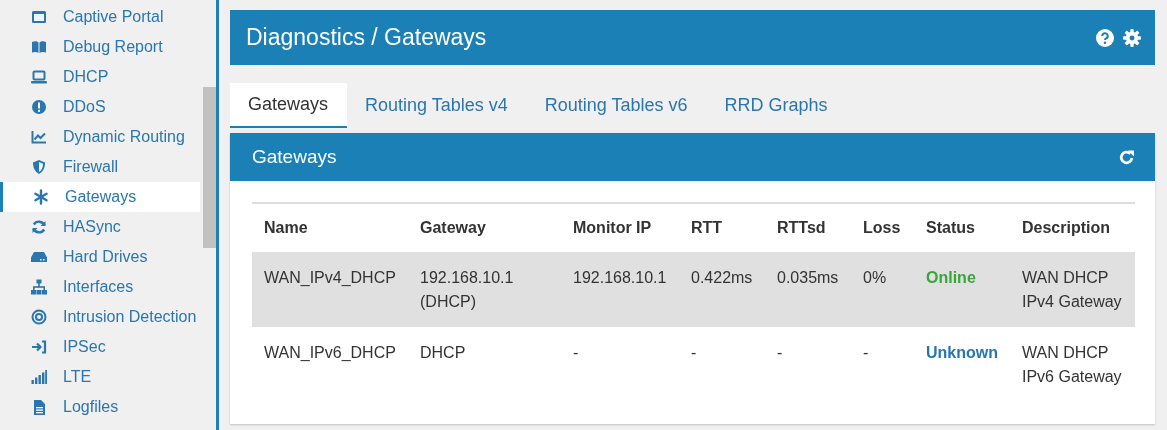  What do you see at coordinates (39, 47) in the screenshot?
I see `book-icon` at bounding box center [39, 47].